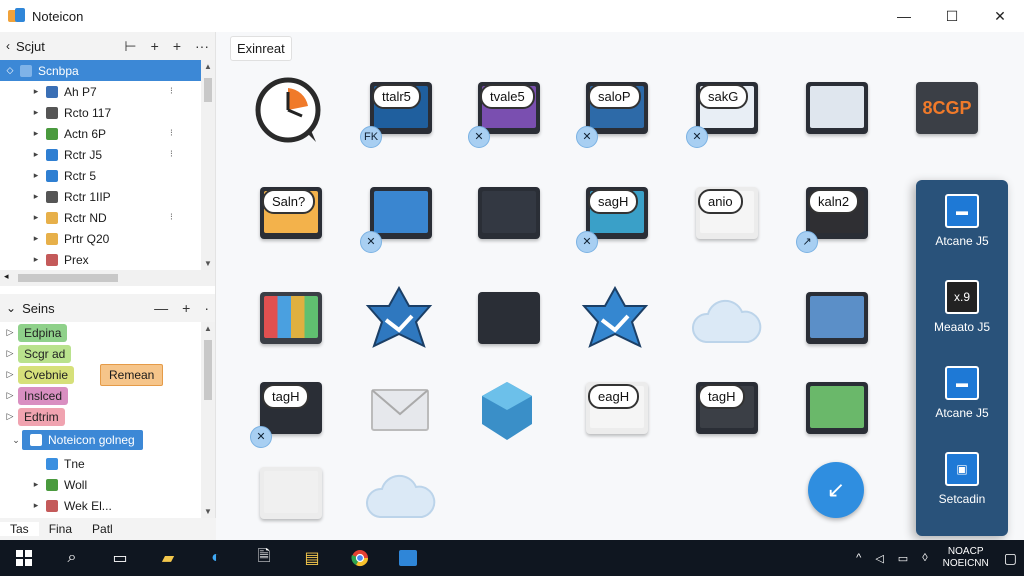 The image size is (1024, 576). I want to click on more-button: ···, so click(202, 46).